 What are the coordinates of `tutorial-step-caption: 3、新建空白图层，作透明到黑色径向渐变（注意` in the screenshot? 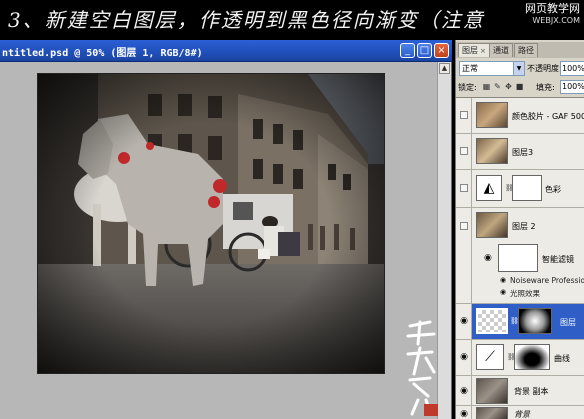 It's located at (246, 20).